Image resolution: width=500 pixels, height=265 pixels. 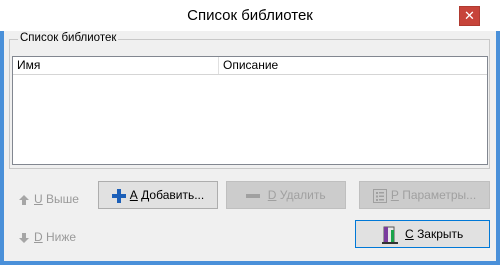 I want to click on close-button: C Закрыть, so click(x=422, y=234).